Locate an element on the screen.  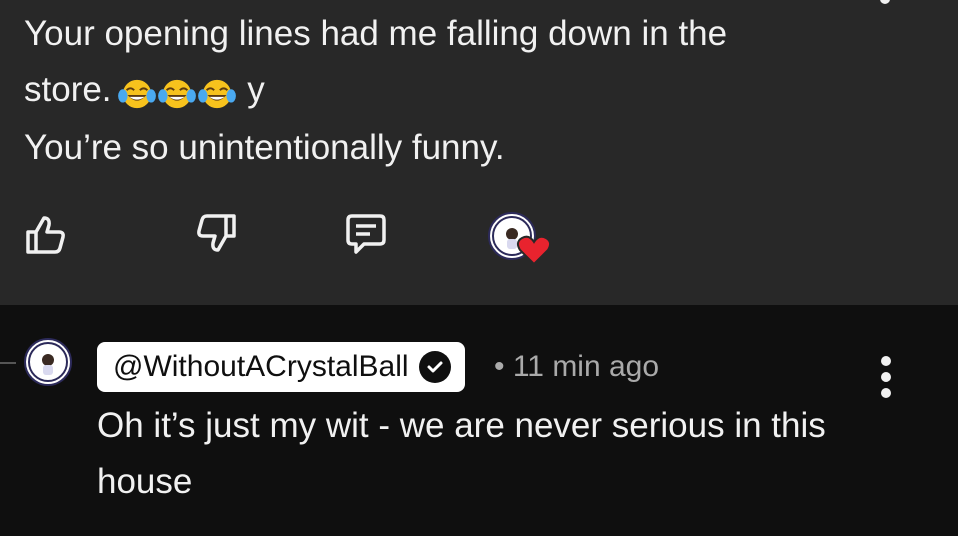
comment-line-3: You’re so unintentionally funny. is located at coordinates (264, 147).